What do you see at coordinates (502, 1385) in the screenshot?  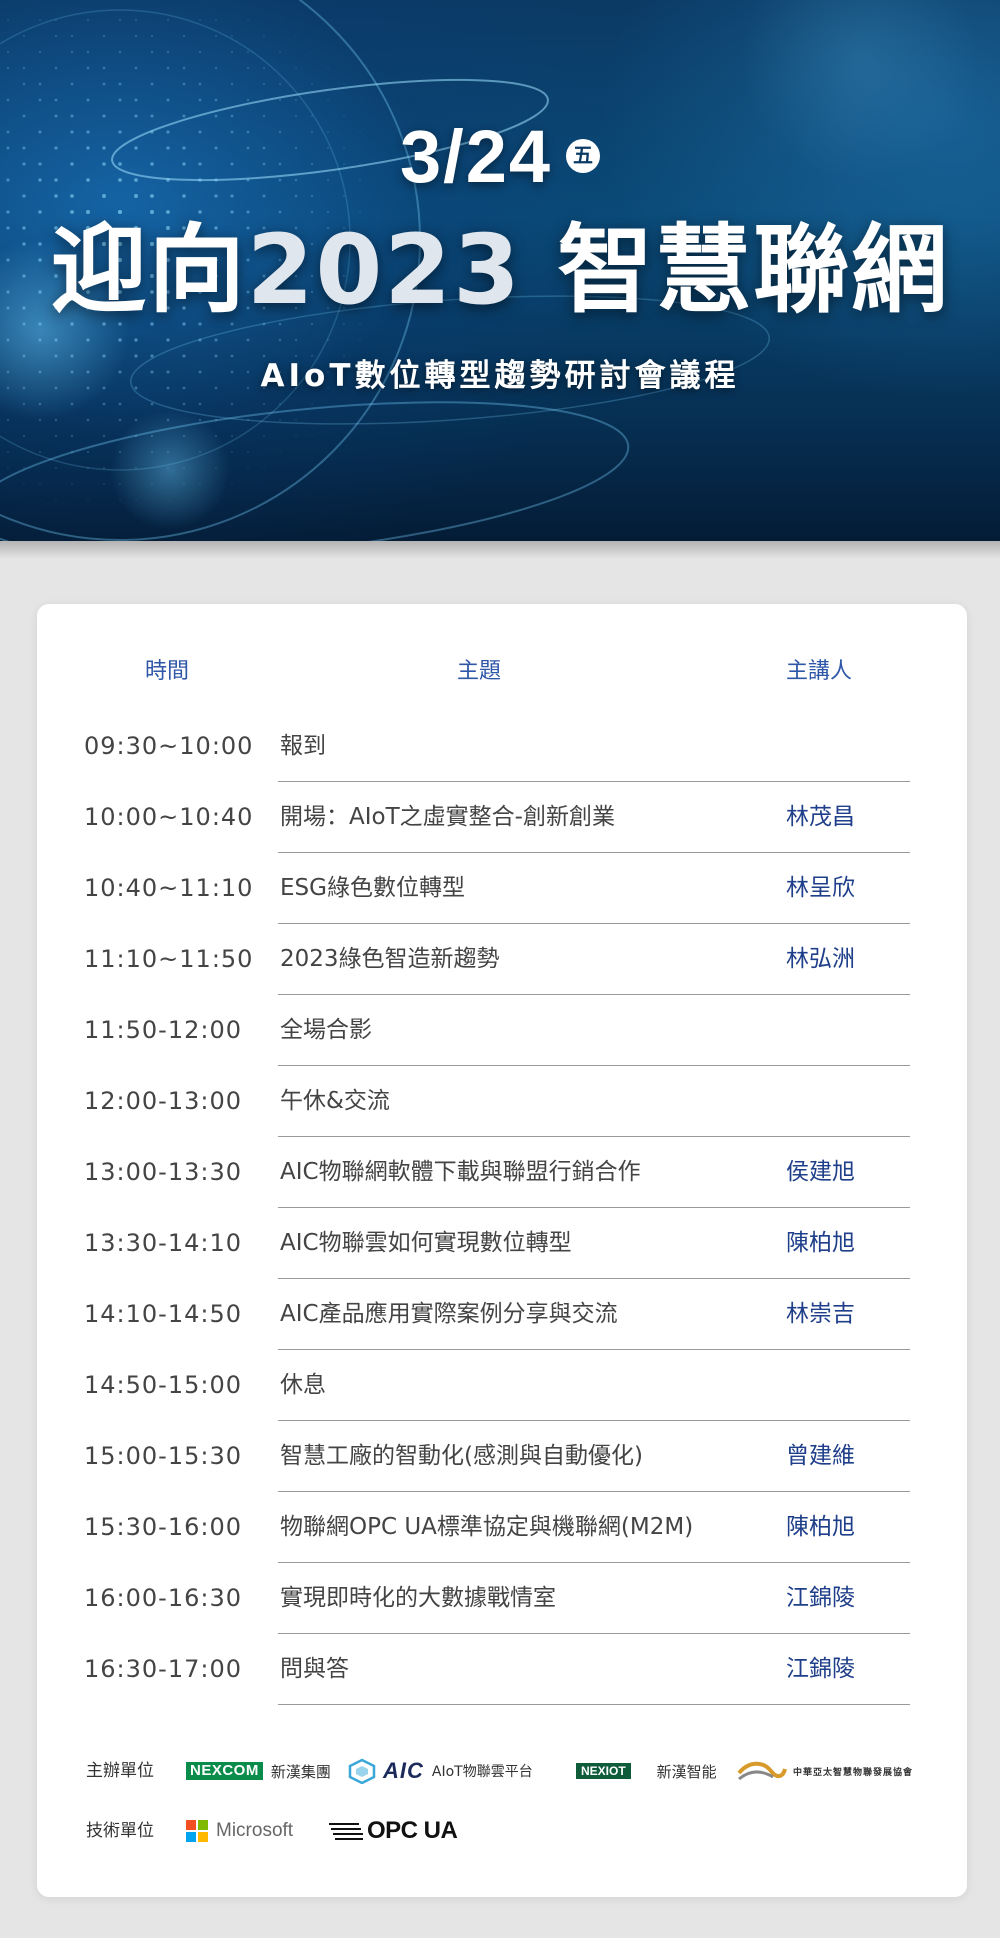 I see `agenda-row: 14:50-15:00 休息` at bounding box center [502, 1385].